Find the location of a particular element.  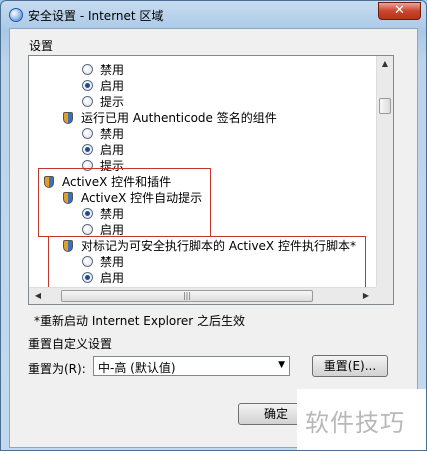

reset-level-value: 中-高 (默认值) is located at coordinates (137, 368).